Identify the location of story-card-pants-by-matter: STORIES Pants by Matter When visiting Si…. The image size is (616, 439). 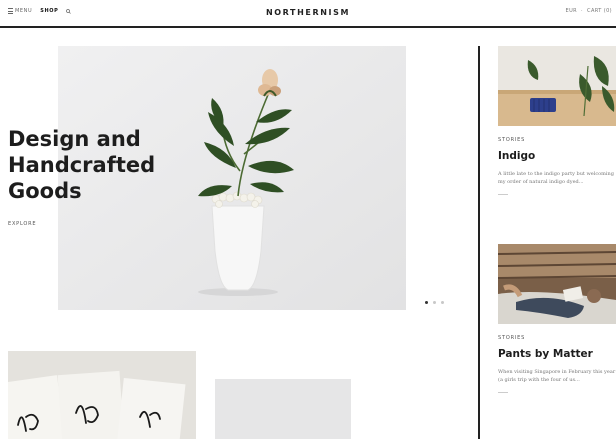
(557, 318).